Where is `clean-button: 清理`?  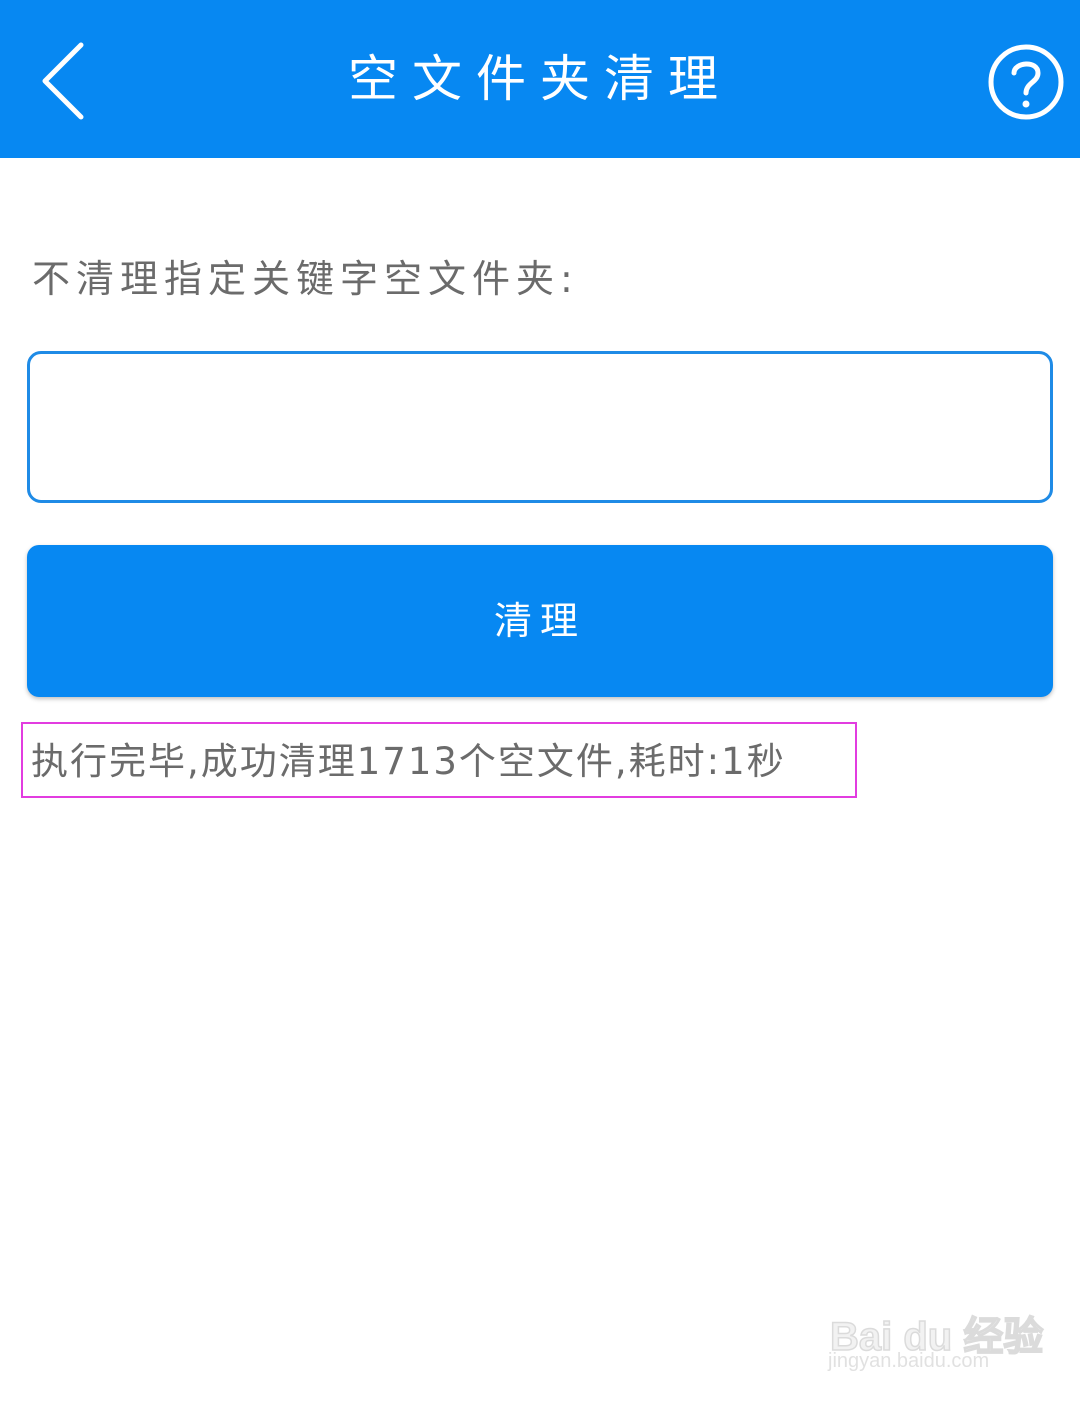
clean-button: 清理 is located at coordinates (540, 621).